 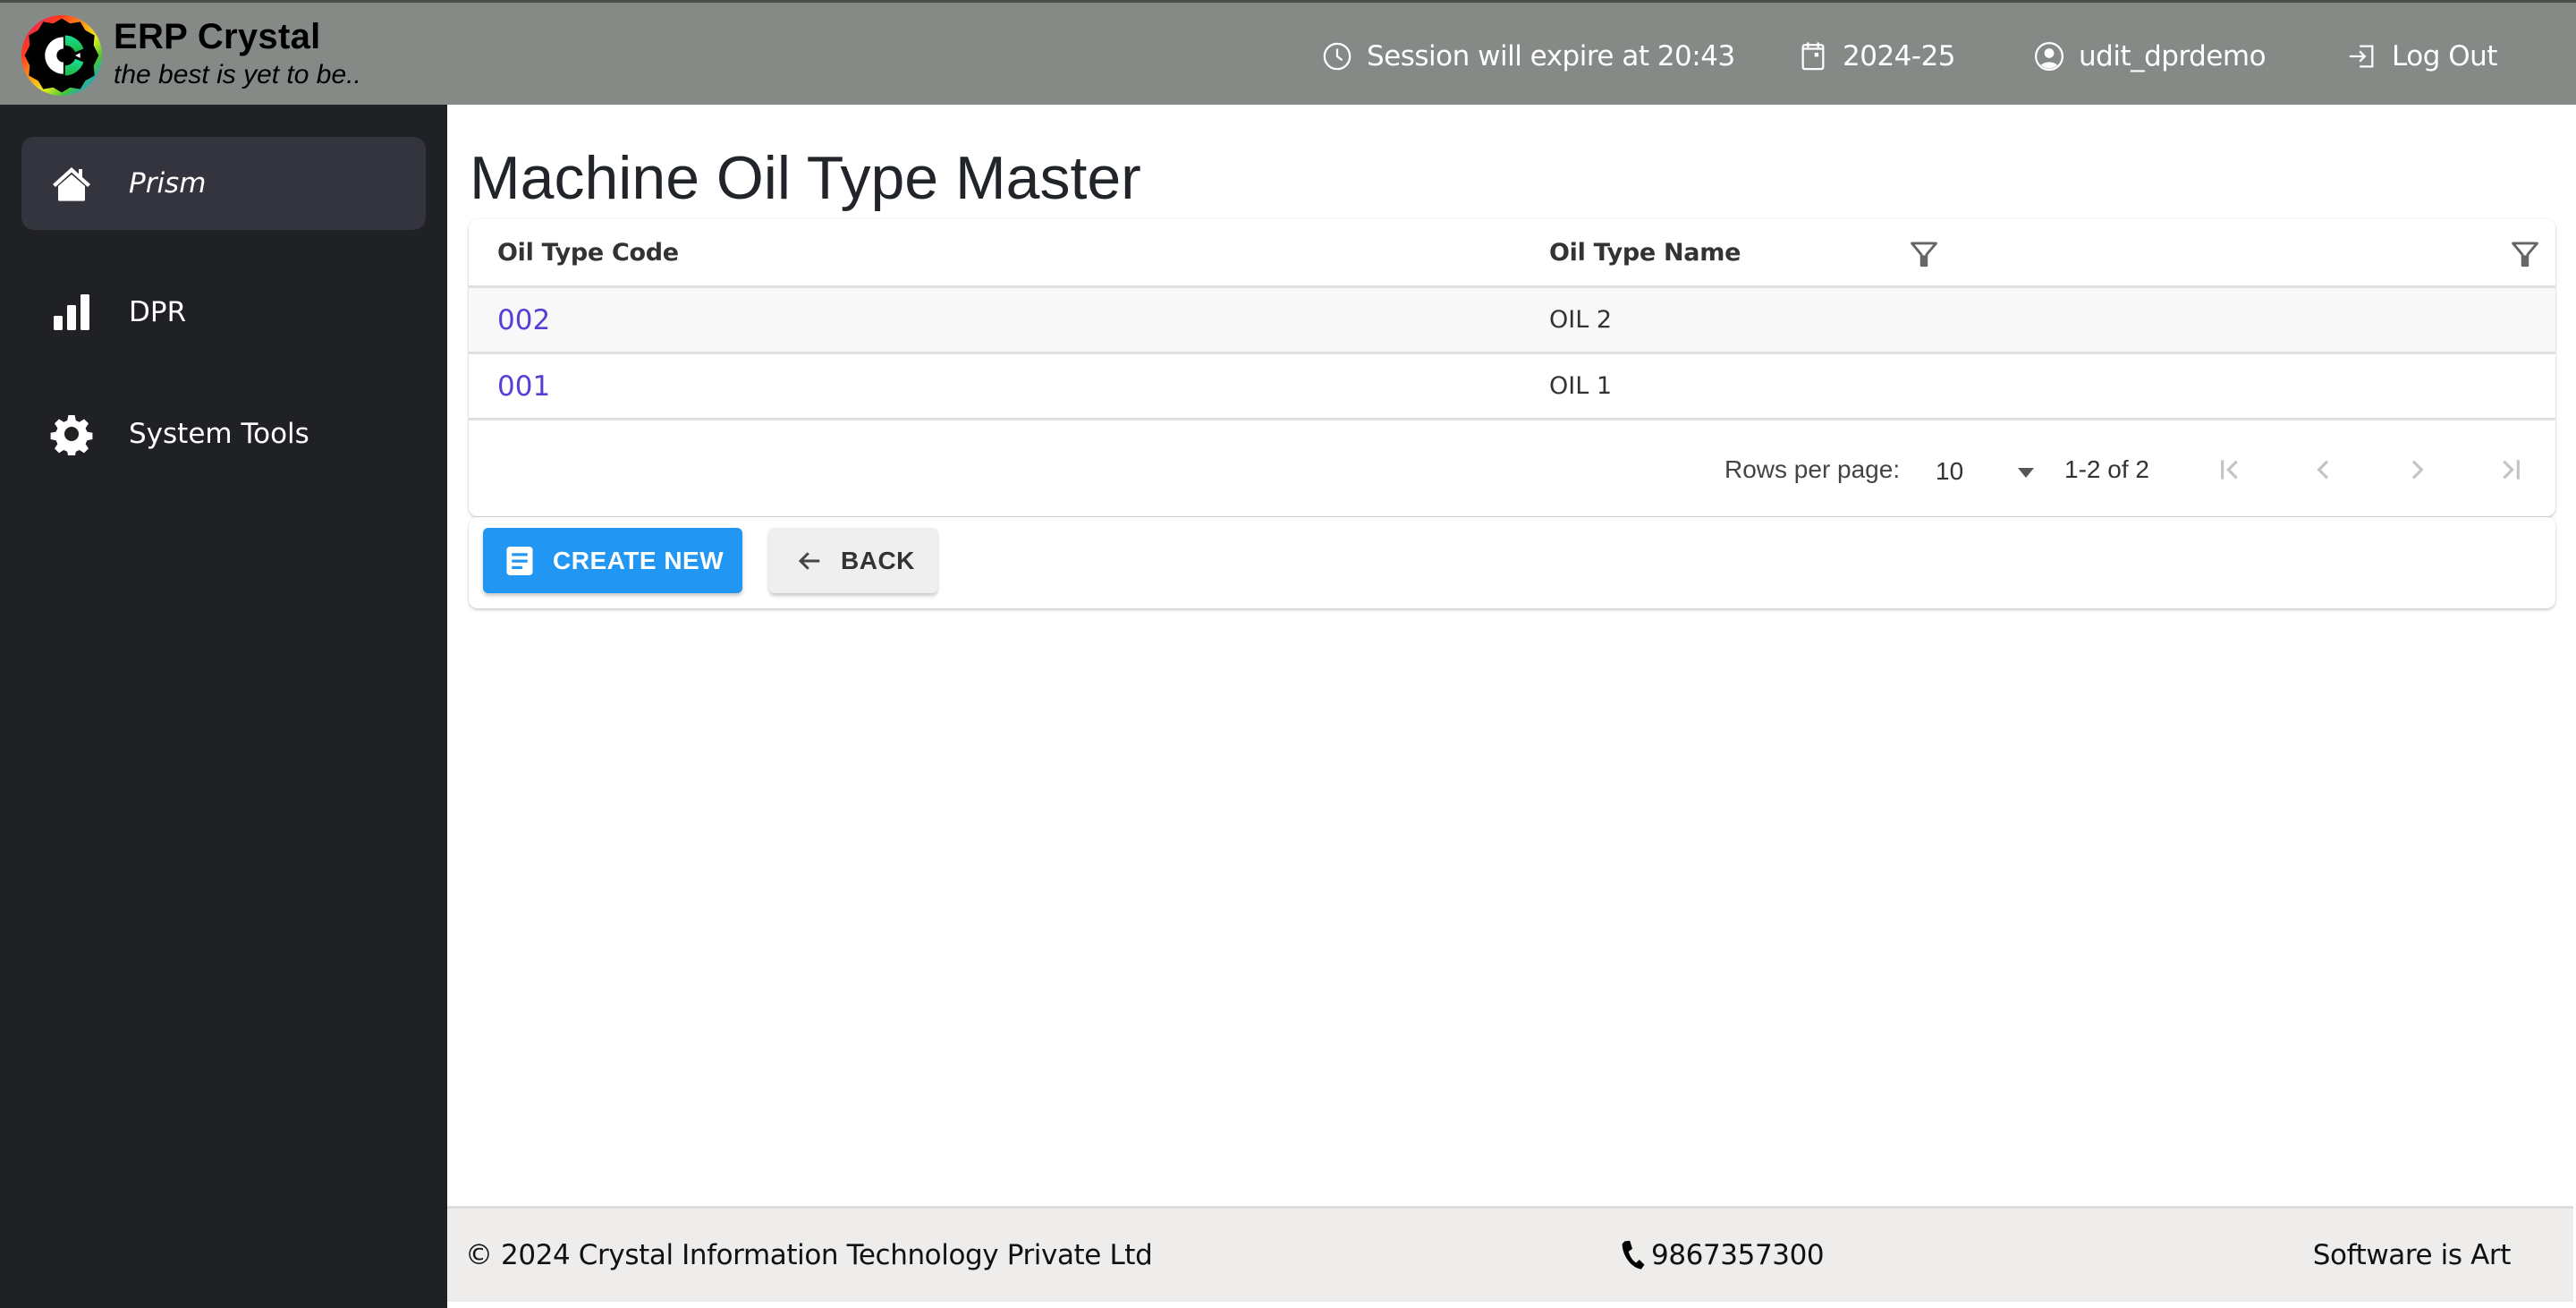 I want to click on user-circle-icon, so click(x=2049, y=57).